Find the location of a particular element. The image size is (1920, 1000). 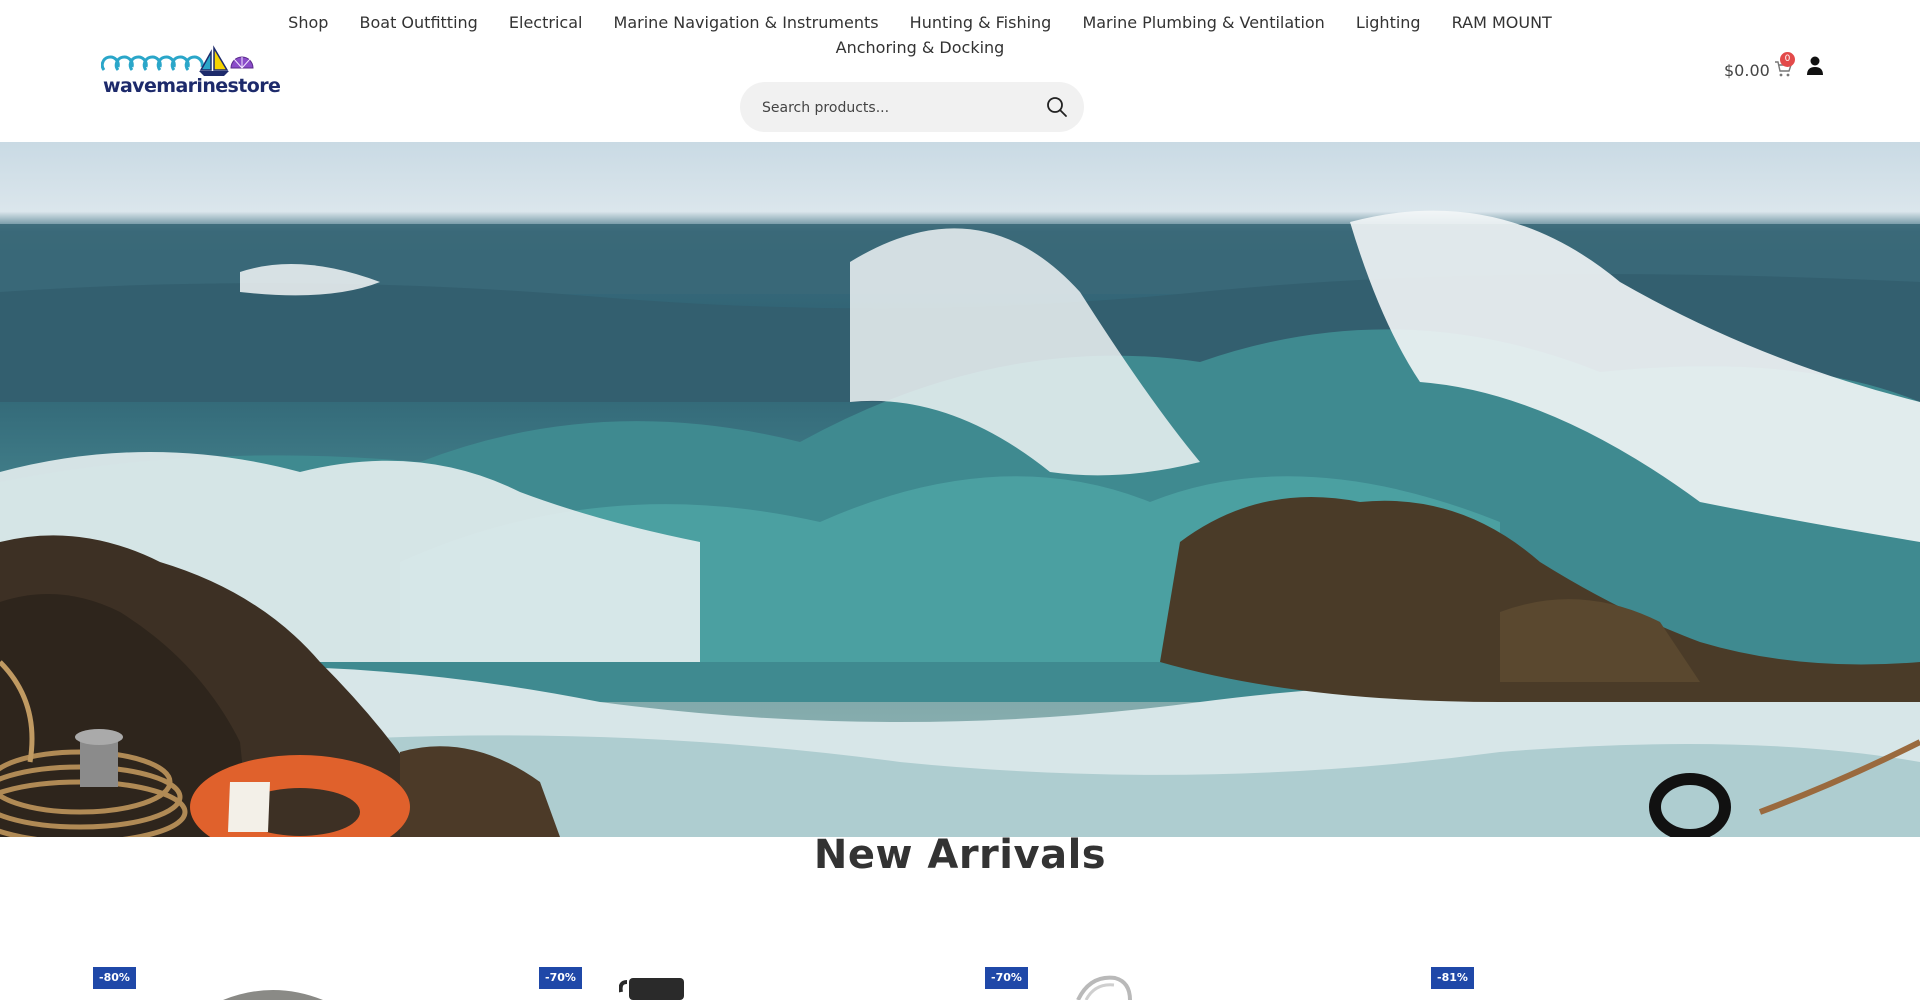

search-box is located at coordinates (912, 107).